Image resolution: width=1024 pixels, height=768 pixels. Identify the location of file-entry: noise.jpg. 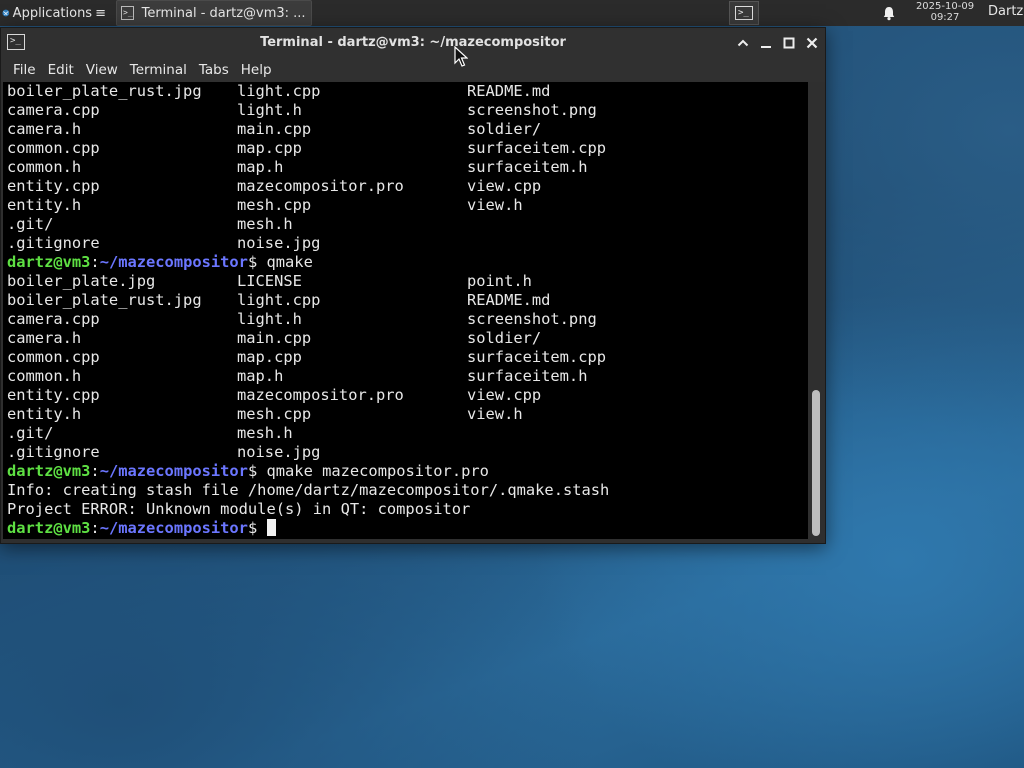
(279, 452).